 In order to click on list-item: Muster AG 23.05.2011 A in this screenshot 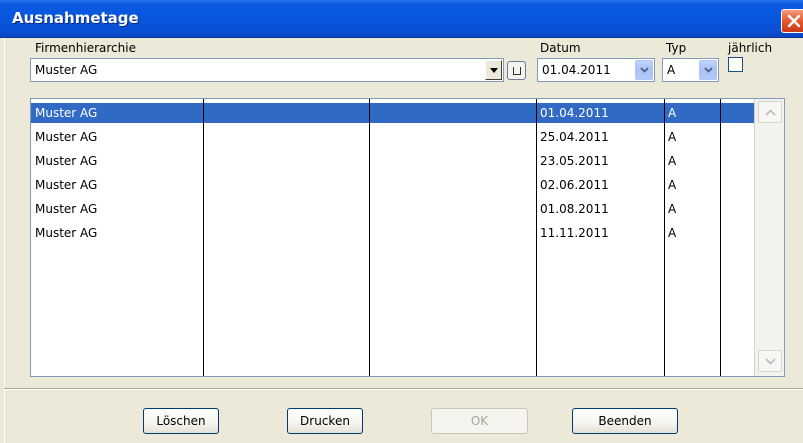, I will do `click(407, 161)`.